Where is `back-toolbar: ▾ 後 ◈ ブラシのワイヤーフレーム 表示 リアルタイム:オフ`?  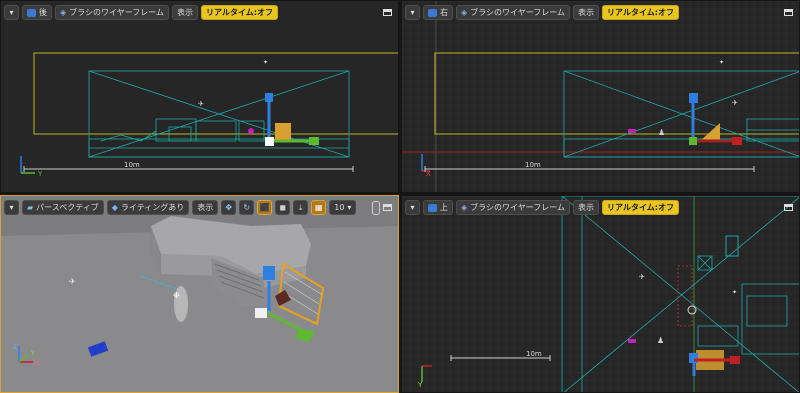 back-toolbar: ▾ 後 ◈ ブラシのワイヤーフレーム 表示 リアルタイム:オフ is located at coordinates (141, 12).